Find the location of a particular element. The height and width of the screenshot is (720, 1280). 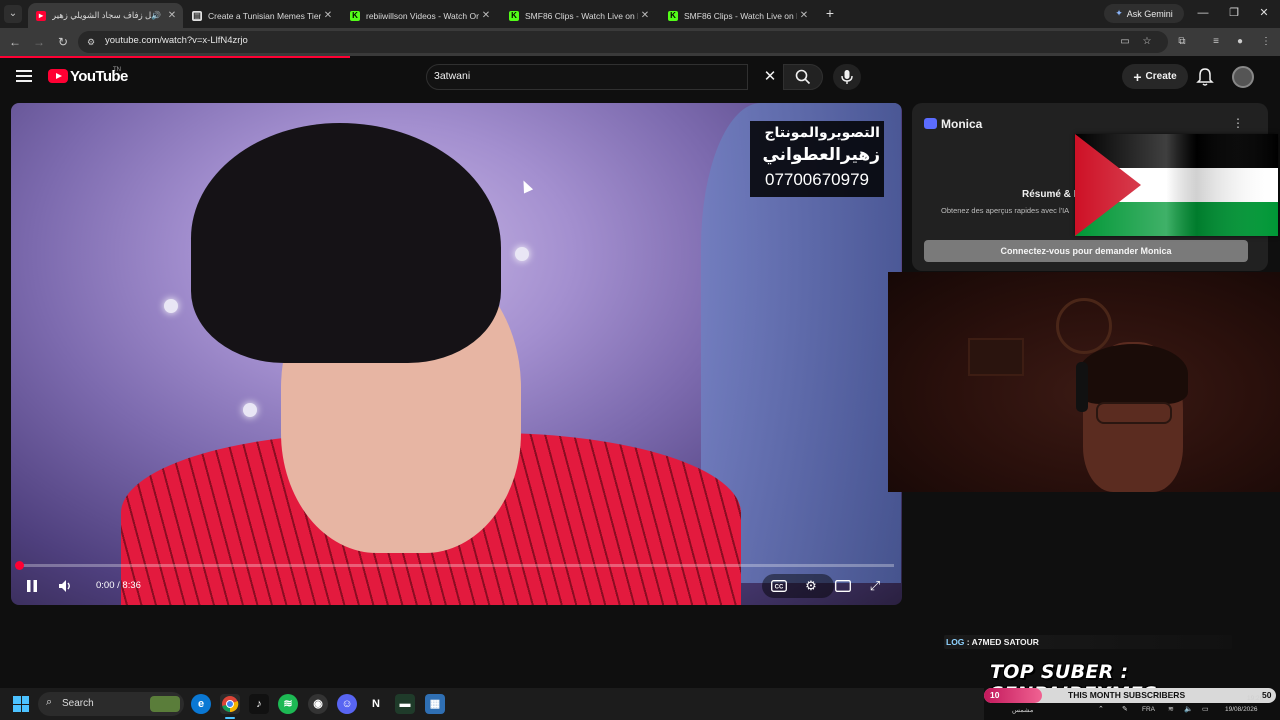

wall-clock is located at coordinates (1084, 326).